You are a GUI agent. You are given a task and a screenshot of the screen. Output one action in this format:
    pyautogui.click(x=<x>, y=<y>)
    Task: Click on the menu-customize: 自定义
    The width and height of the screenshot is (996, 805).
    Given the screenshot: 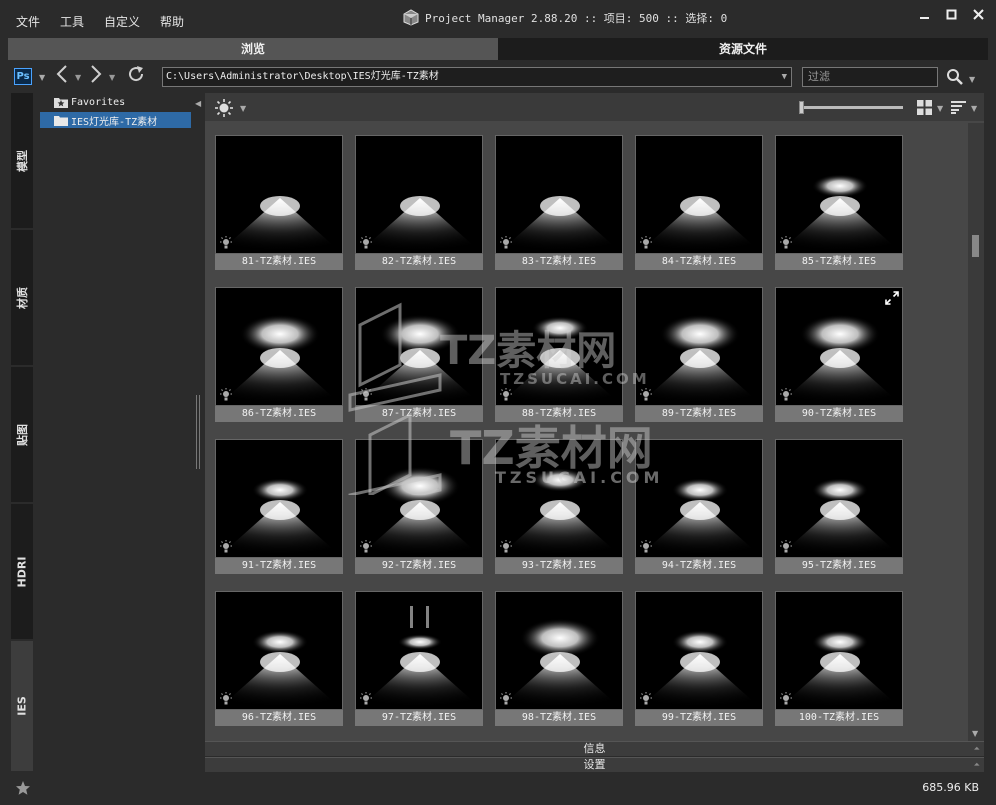 What is the action you would take?
    pyautogui.click(x=122, y=21)
    